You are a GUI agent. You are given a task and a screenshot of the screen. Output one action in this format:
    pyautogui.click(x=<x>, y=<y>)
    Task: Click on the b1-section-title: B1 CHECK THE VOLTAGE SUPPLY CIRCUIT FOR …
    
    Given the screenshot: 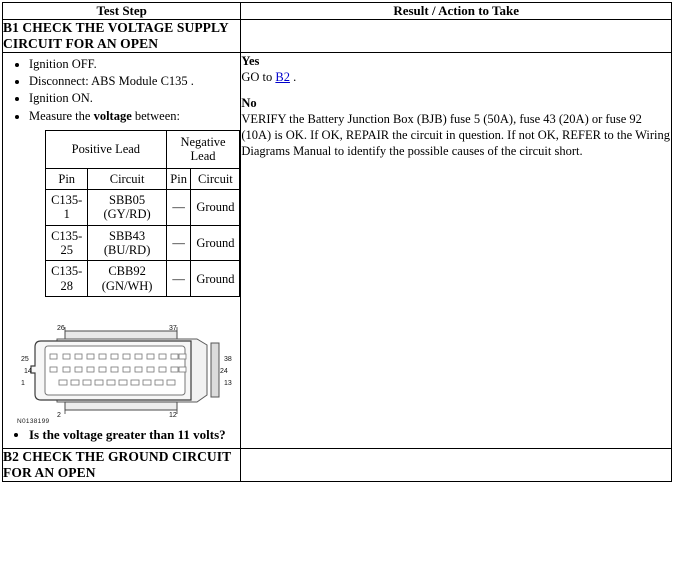 What is the action you would take?
    pyautogui.click(x=121, y=36)
    